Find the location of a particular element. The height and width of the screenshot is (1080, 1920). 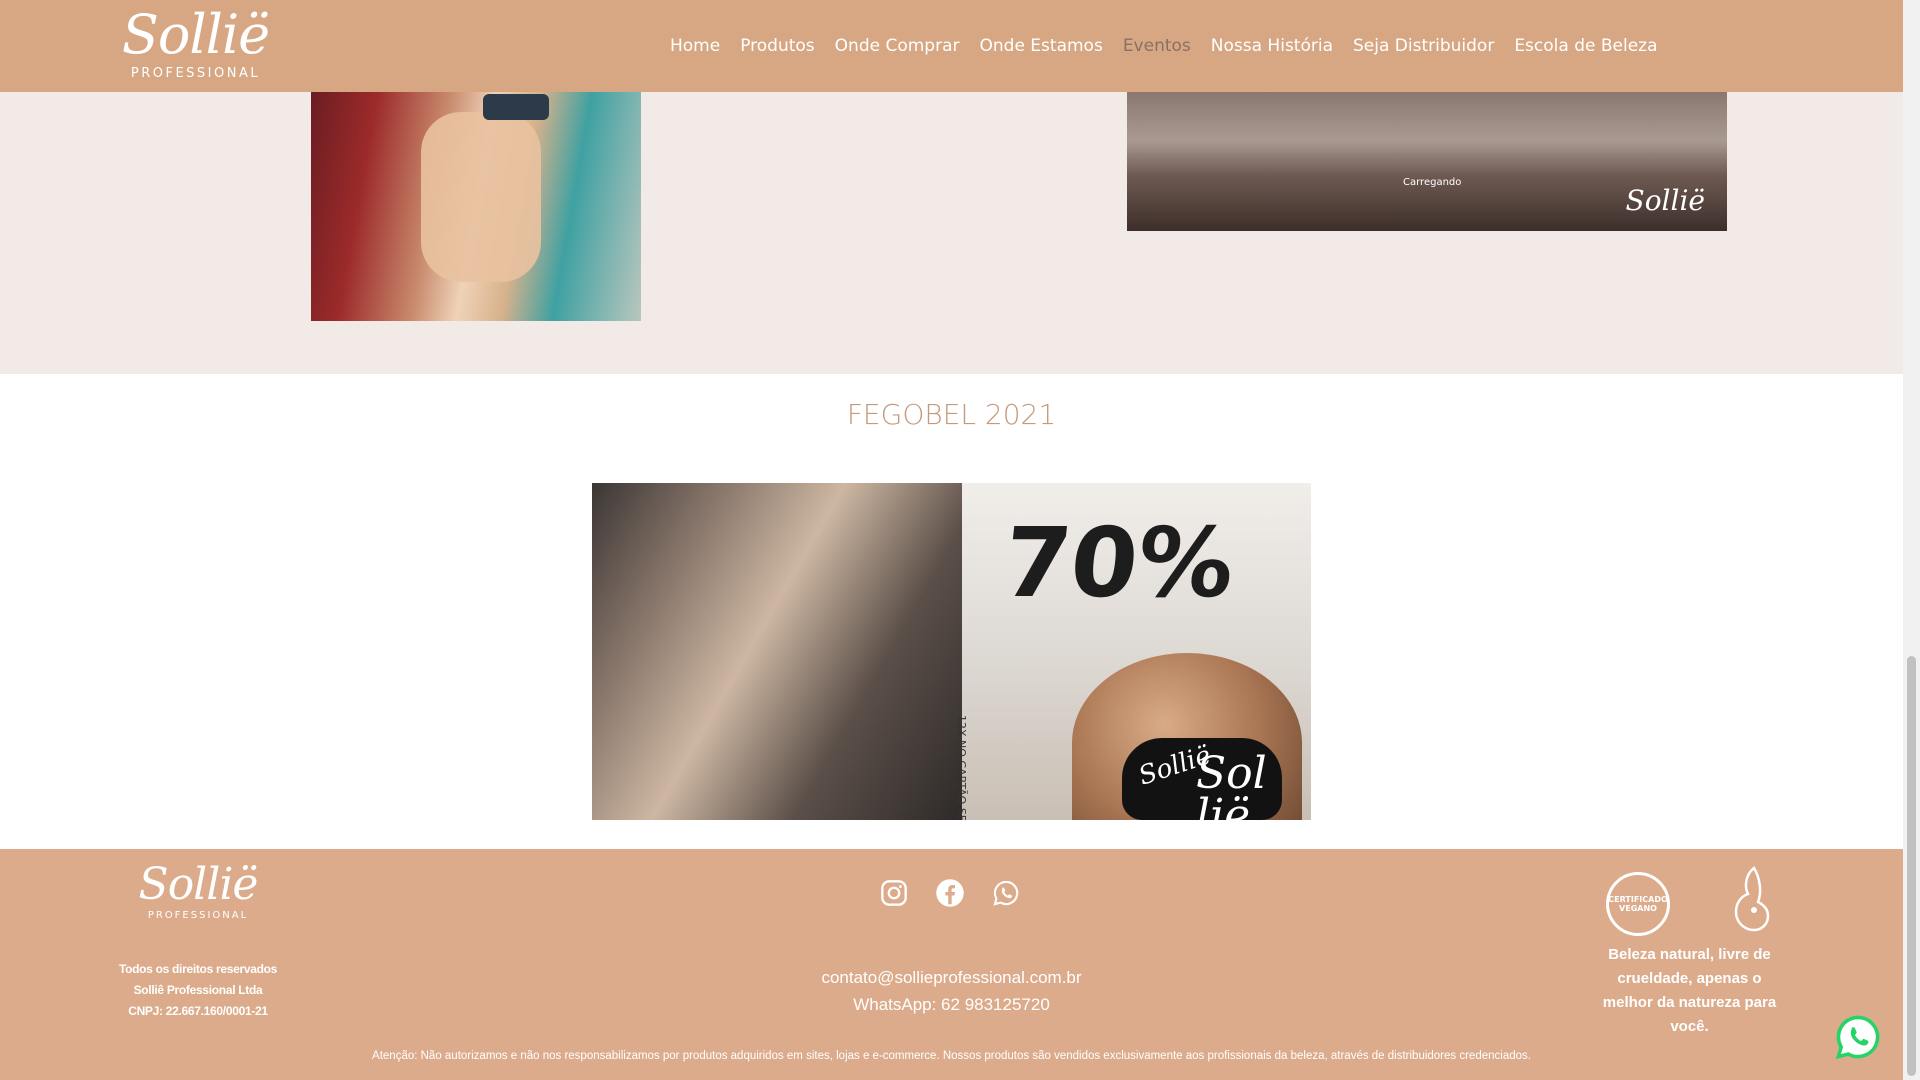

whatsapp-icon is located at coordinates (1006, 893).